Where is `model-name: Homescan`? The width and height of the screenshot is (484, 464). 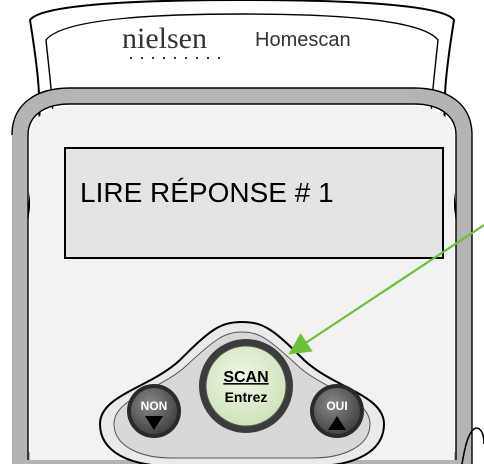
model-name: Homescan is located at coordinates (303, 40).